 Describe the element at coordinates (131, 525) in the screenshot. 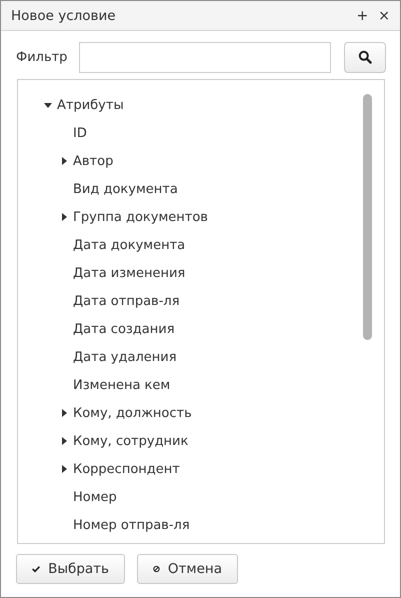

I see `tree-item: Номер отправ-ля` at that location.